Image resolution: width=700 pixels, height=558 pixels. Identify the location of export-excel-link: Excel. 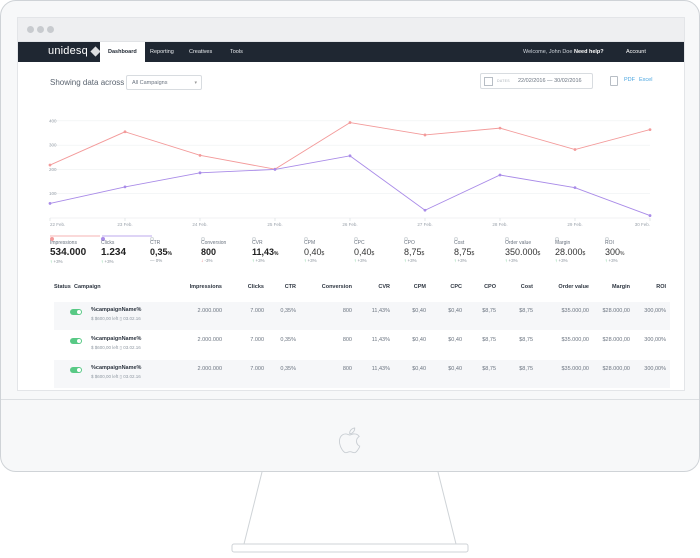
(645, 80).